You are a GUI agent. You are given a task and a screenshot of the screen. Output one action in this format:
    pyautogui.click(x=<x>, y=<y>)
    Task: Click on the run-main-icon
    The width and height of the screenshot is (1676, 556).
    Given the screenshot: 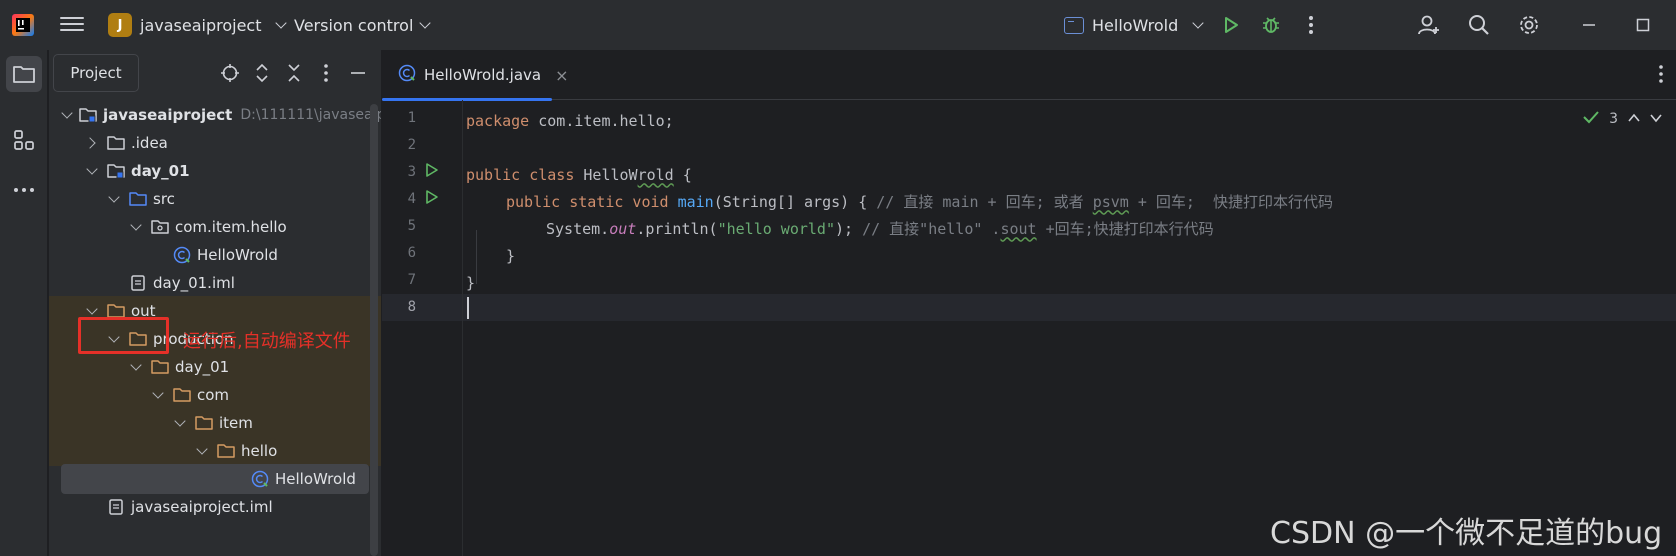 What is the action you would take?
    pyautogui.click(x=432, y=197)
    